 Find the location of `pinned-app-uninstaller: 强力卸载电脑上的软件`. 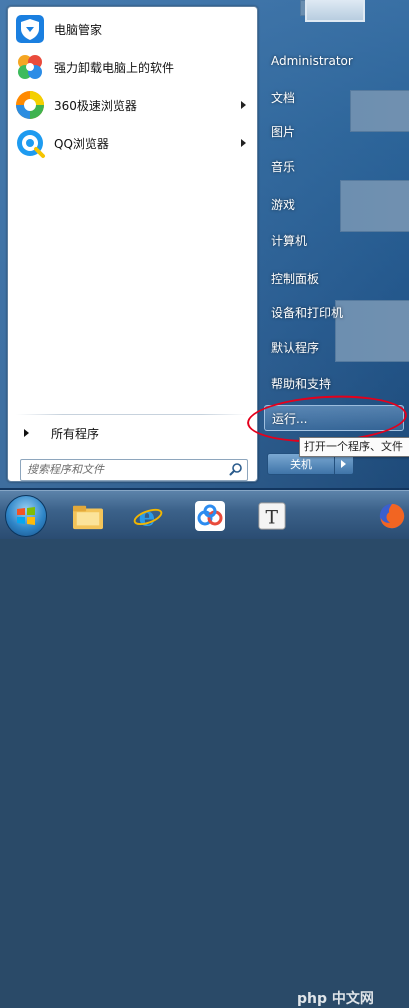

pinned-app-uninstaller: 强力卸载电脑上的软件 is located at coordinates (132, 67).